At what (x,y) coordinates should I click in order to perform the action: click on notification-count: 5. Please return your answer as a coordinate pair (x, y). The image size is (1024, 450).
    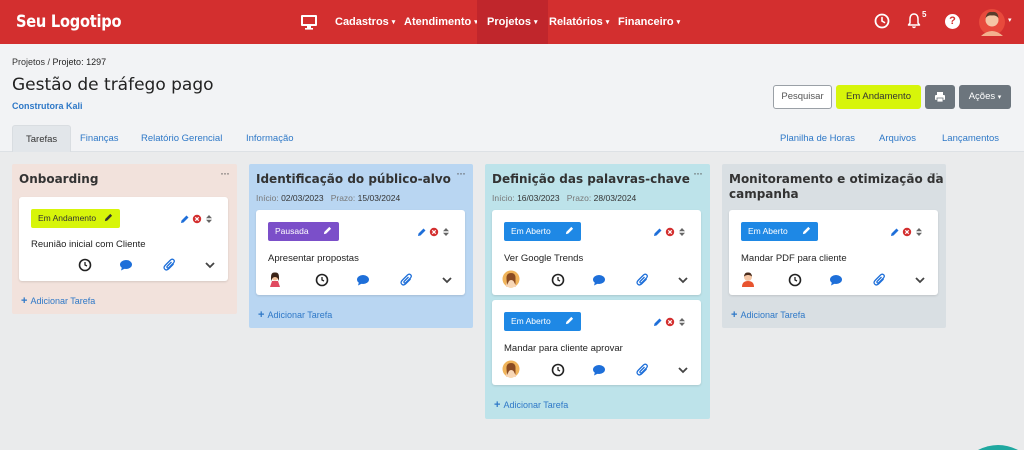
    Looking at the image, I should click on (924, 14).